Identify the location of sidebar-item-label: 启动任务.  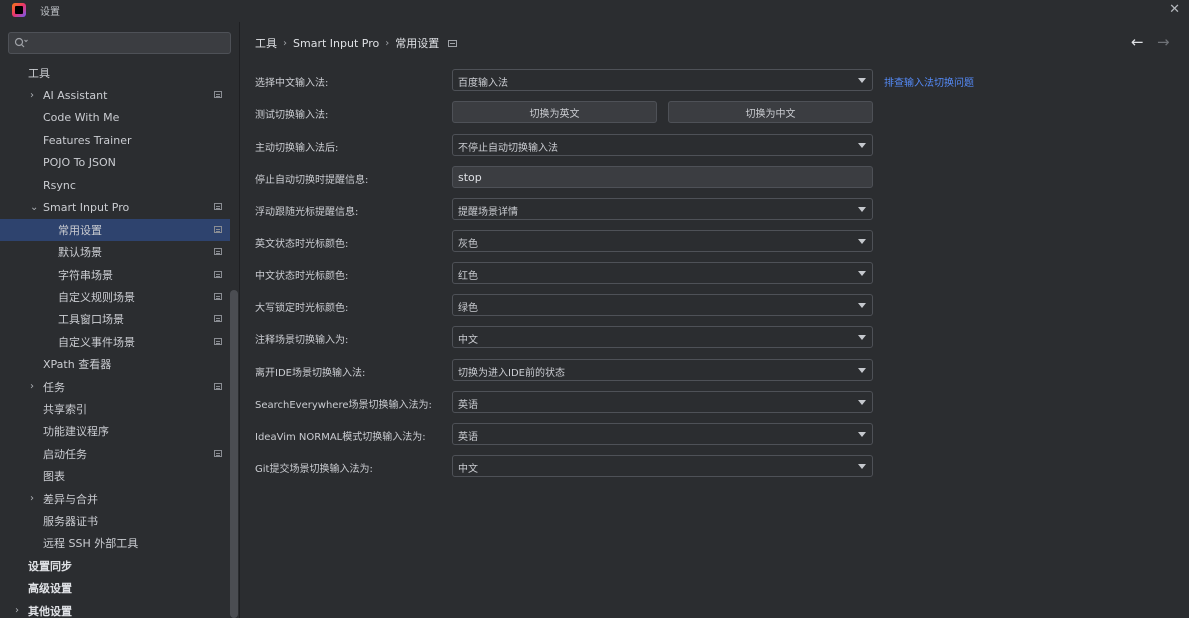
(65, 454).